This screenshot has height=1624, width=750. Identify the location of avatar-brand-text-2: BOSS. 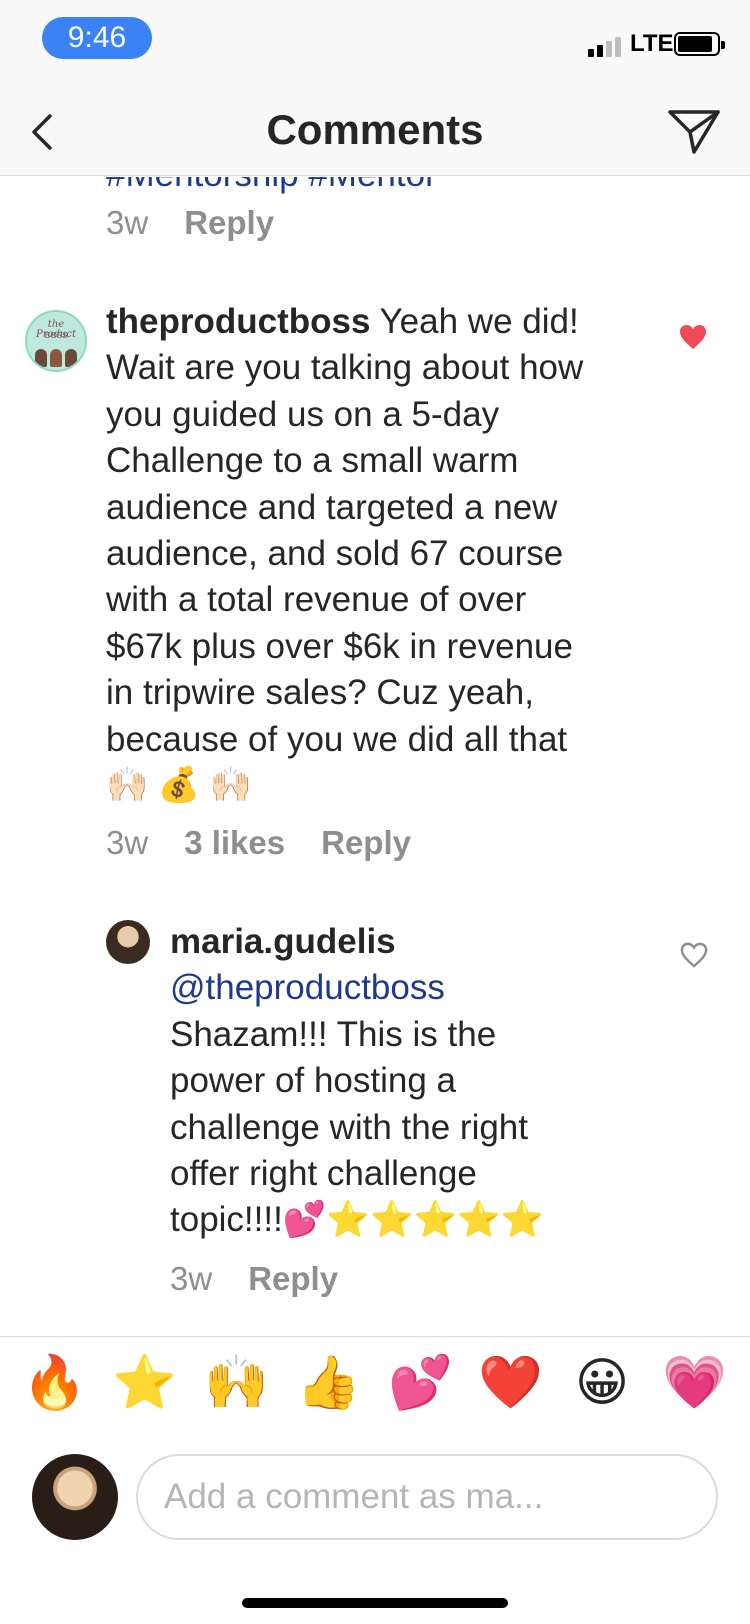
(56, 335).